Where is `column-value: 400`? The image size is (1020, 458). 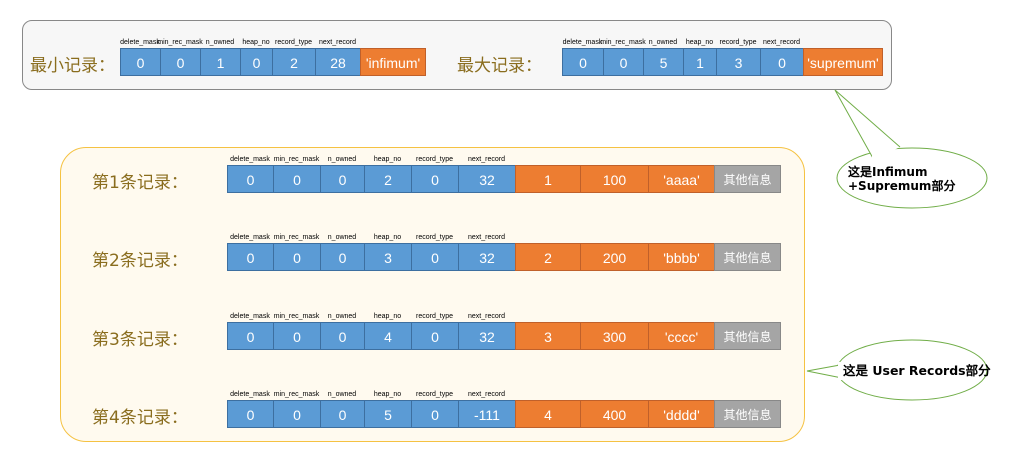 column-value: 400 is located at coordinates (614, 414).